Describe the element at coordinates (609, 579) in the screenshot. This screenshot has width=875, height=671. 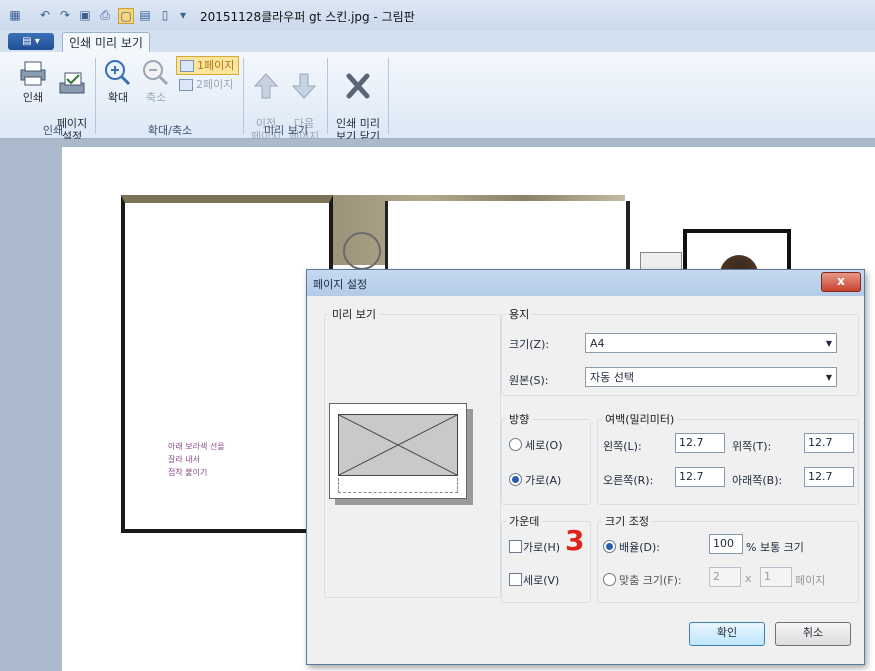
I see `scale-fit-radio` at that location.